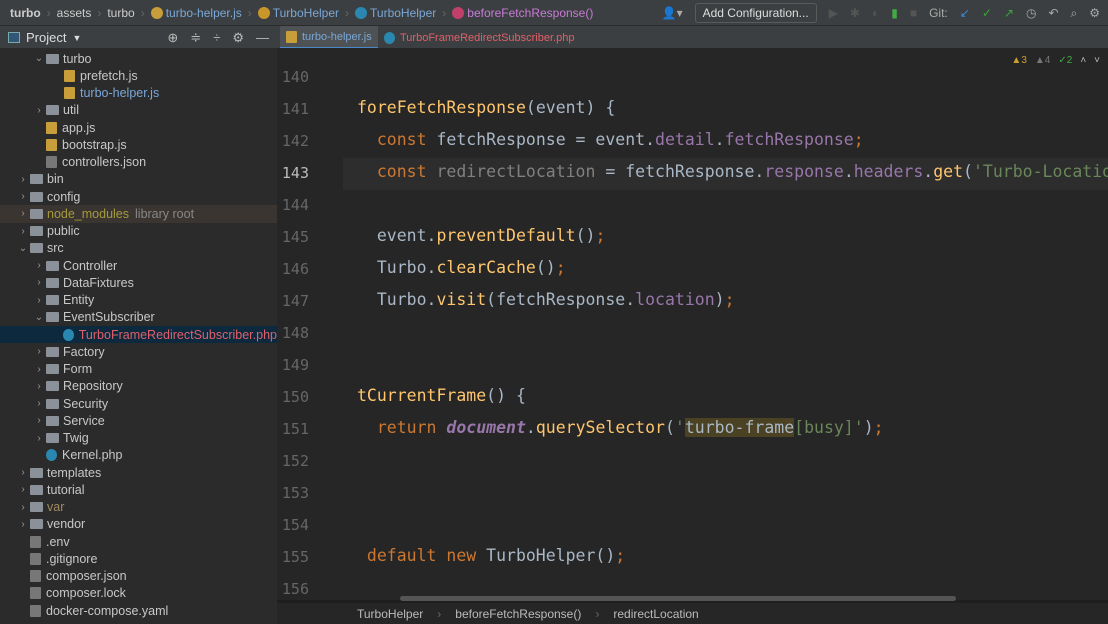 This screenshot has height=624, width=1108. What do you see at coordinates (172, 38) in the screenshot?
I see `locate-icon: ⊕` at bounding box center [172, 38].